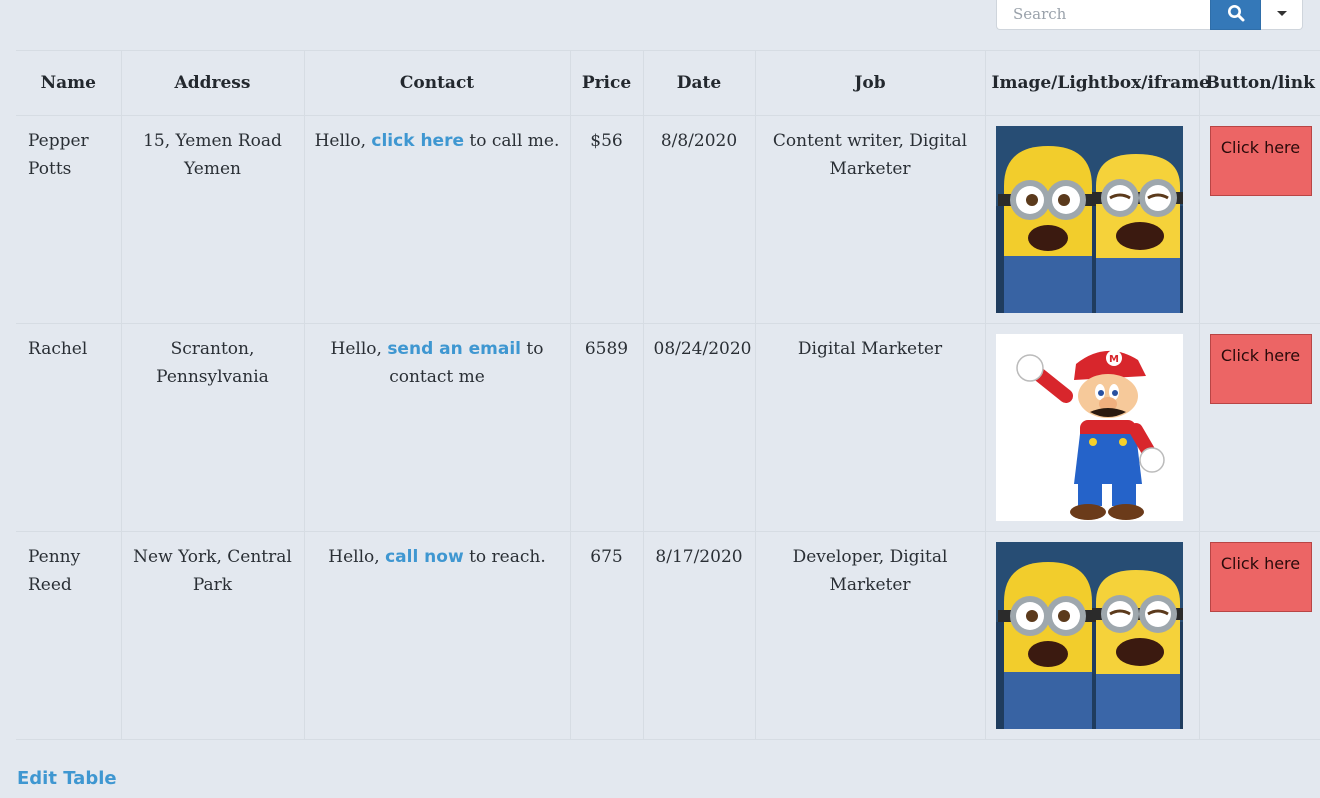  I want to click on cell-name: Penny Reed, so click(69, 635).